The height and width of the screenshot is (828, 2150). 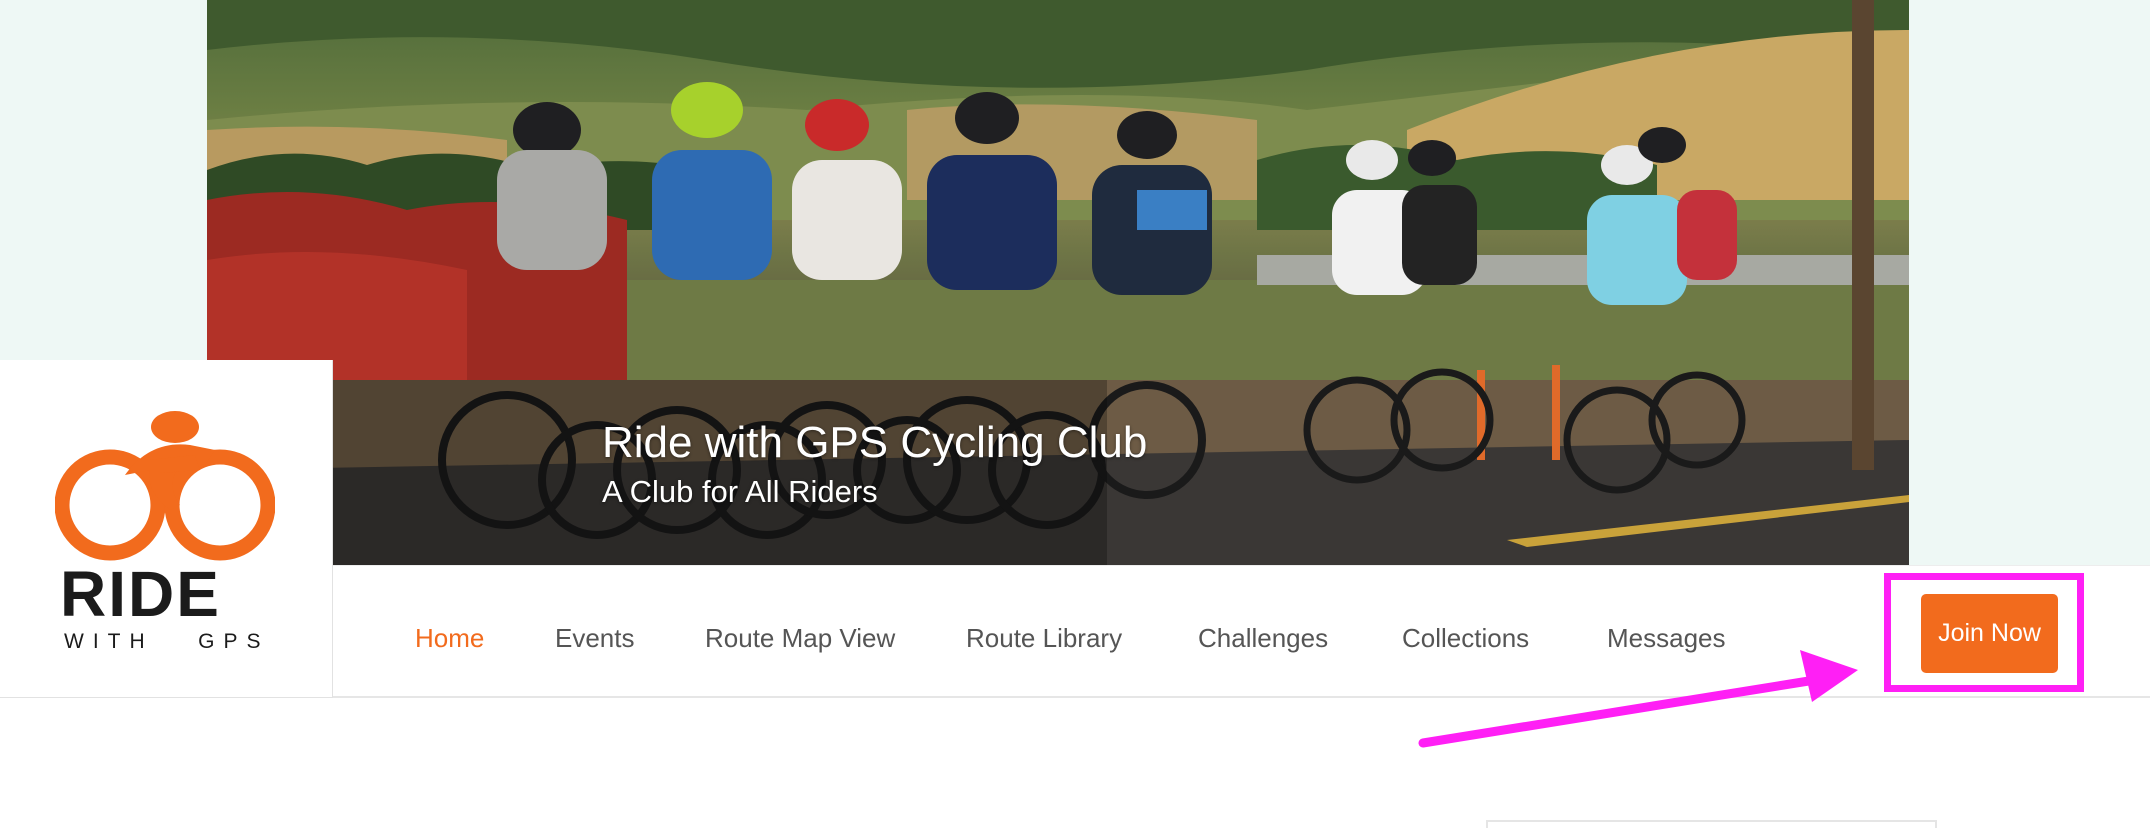 What do you see at coordinates (449, 638) in the screenshot?
I see `nav-item-home: Home` at bounding box center [449, 638].